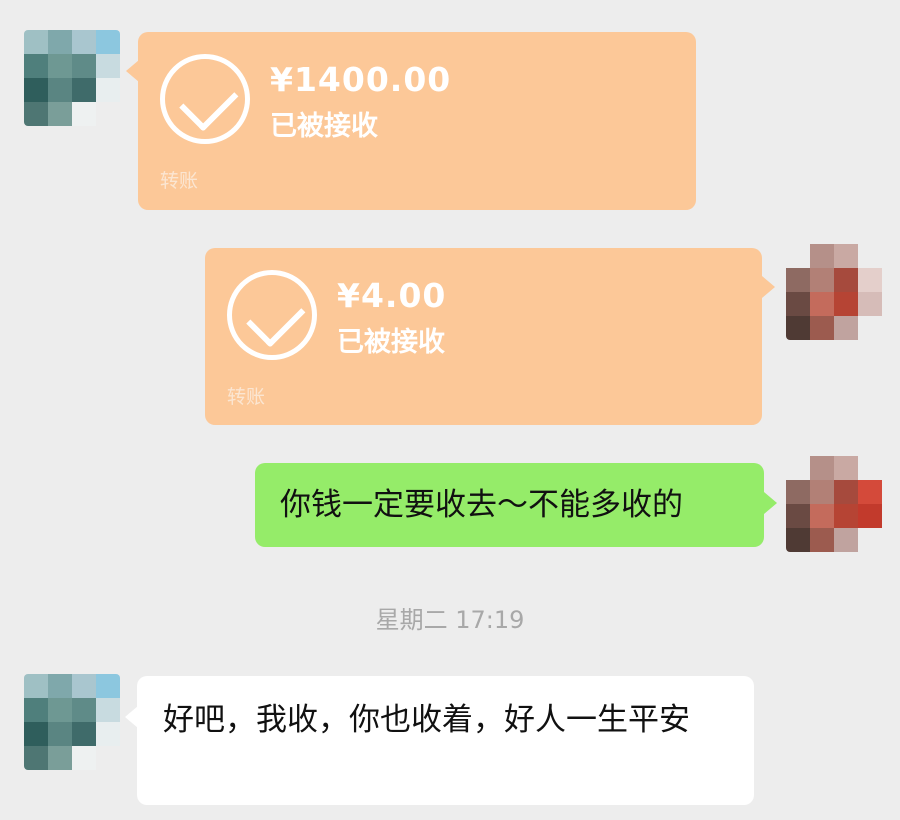 This screenshot has height=820, width=900. What do you see at coordinates (417, 121) in the screenshot?
I see `transfer-card-received: ¥1400.00 已被接收 转账` at bounding box center [417, 121].